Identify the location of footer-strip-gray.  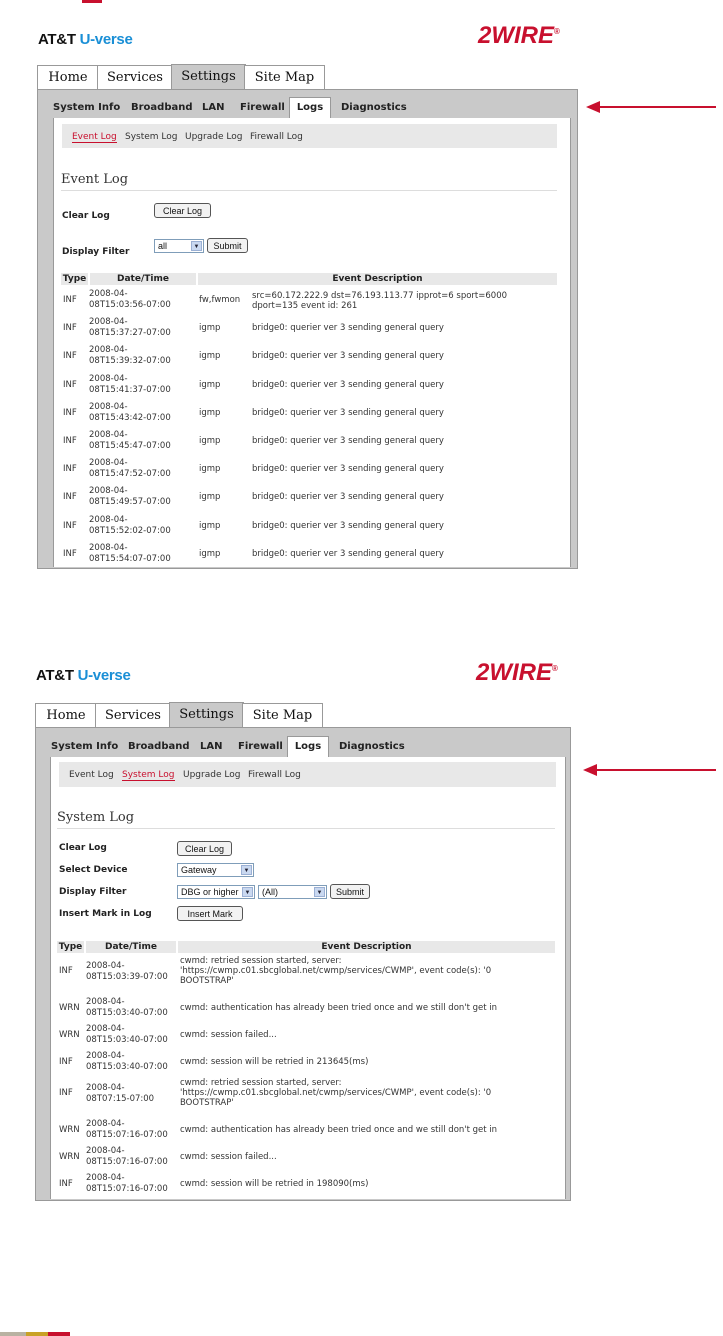
(13, 1334).